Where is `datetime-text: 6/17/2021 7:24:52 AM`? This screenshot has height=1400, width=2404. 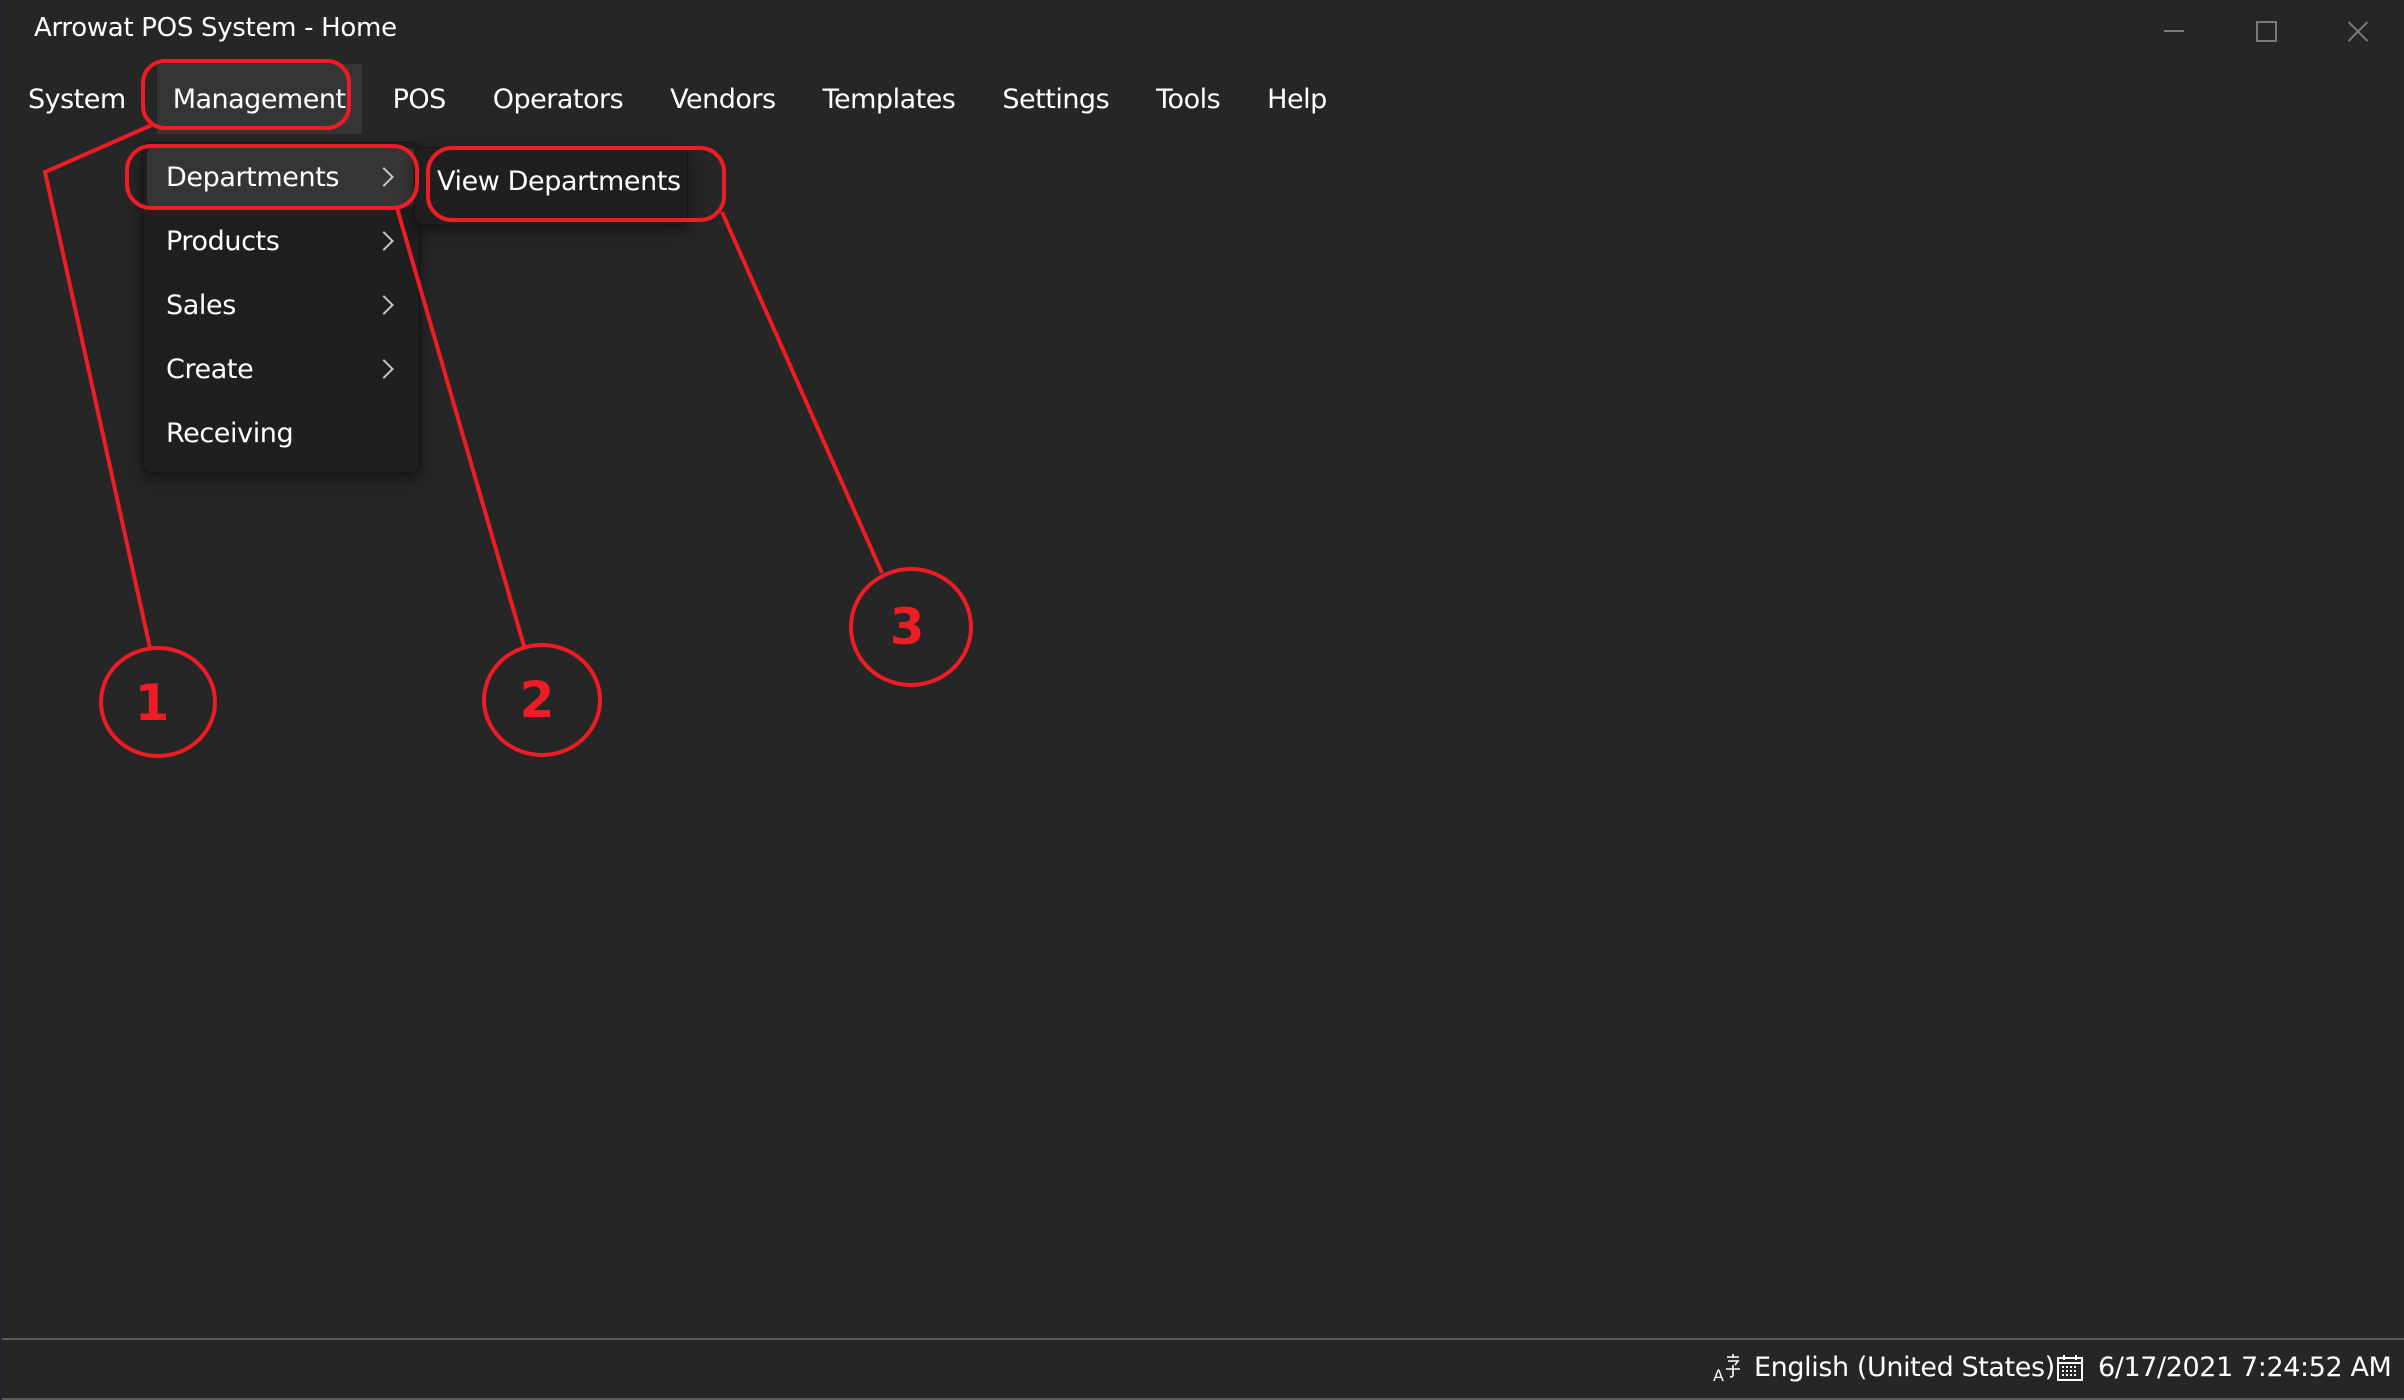 datetime-text: 6/17/2021 7:24:52 AM is located at coordinates (2245, 1367).